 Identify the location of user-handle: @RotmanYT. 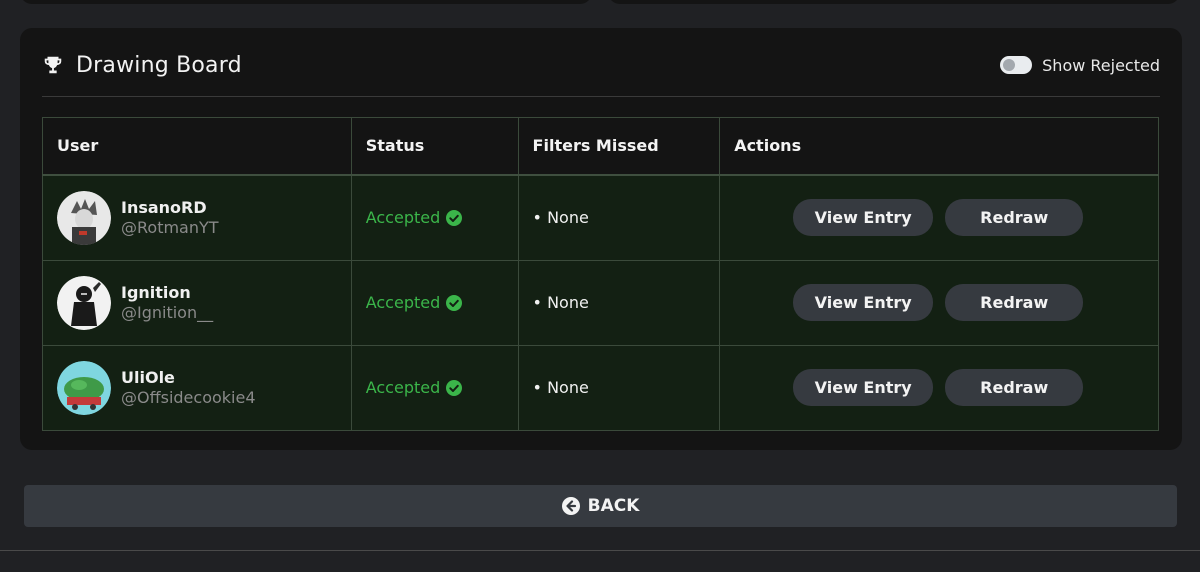
(170, 227).